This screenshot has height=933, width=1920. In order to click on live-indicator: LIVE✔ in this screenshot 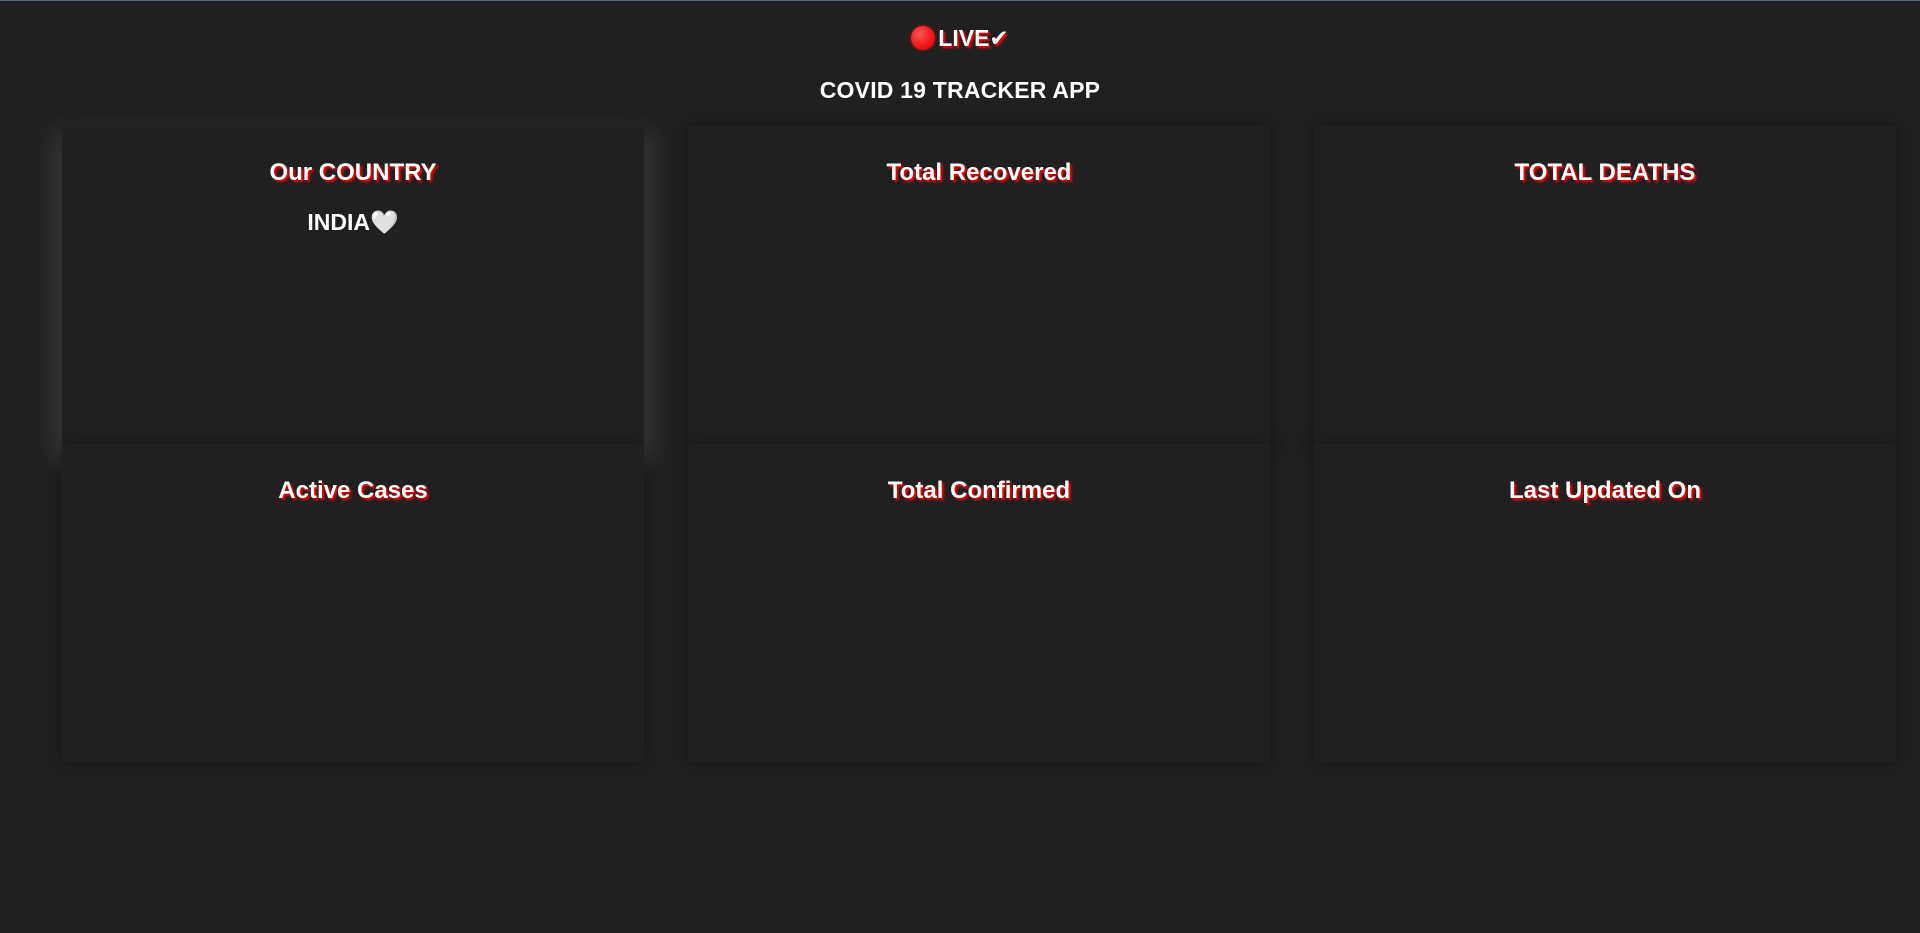, I will do `click(960, 38)`.